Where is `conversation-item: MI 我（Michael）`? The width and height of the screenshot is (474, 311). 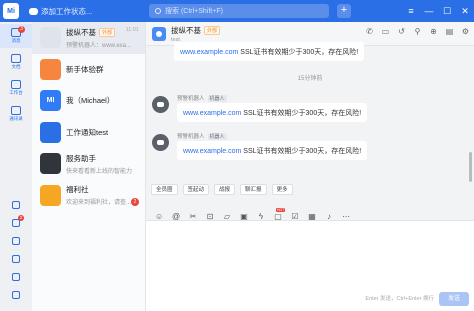 conversation-item: MI 我（Michael） is located at coordinates (88, 101).